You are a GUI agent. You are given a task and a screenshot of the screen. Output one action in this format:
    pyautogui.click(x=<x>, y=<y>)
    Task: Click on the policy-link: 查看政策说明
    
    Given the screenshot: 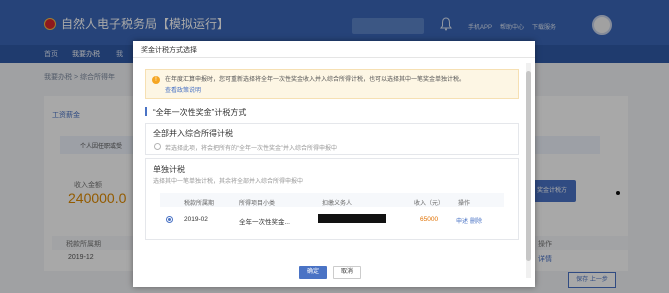 What is the action you would take?
    pyautogui.click(x=183, y=89)
    